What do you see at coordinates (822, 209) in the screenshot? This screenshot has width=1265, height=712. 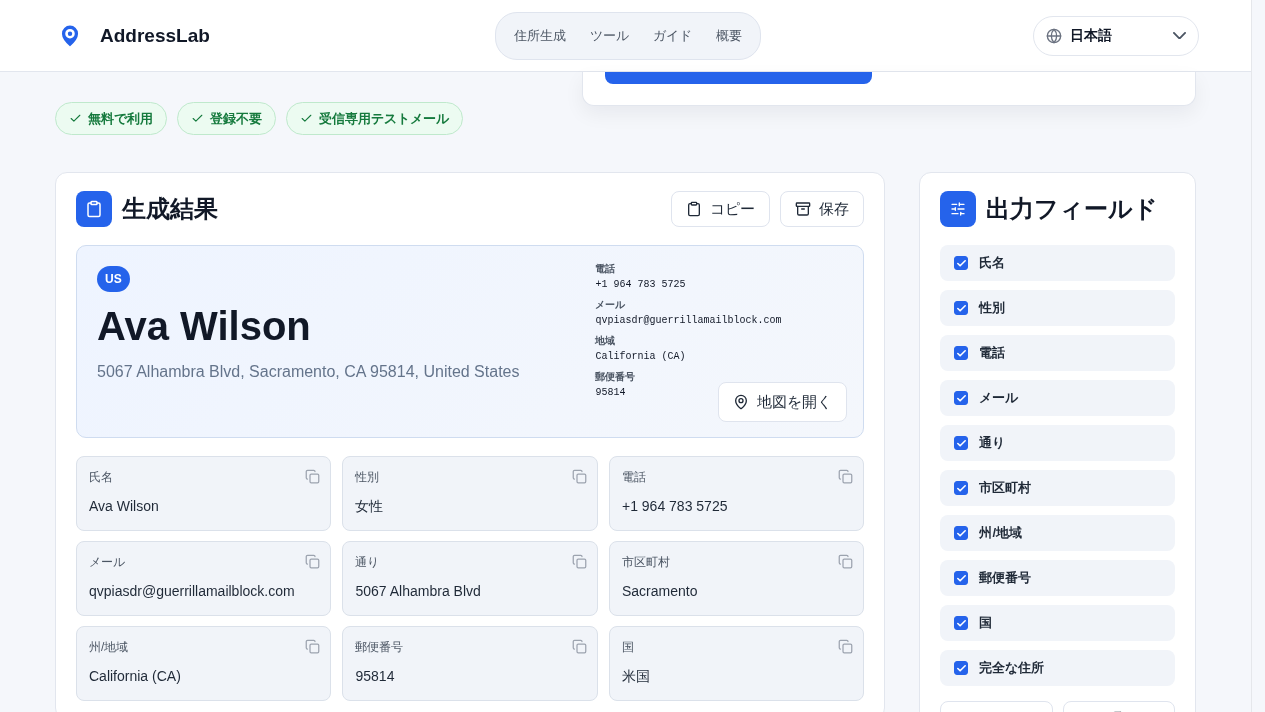 I see `save-button: 保存` at bounding box center [822, 209].